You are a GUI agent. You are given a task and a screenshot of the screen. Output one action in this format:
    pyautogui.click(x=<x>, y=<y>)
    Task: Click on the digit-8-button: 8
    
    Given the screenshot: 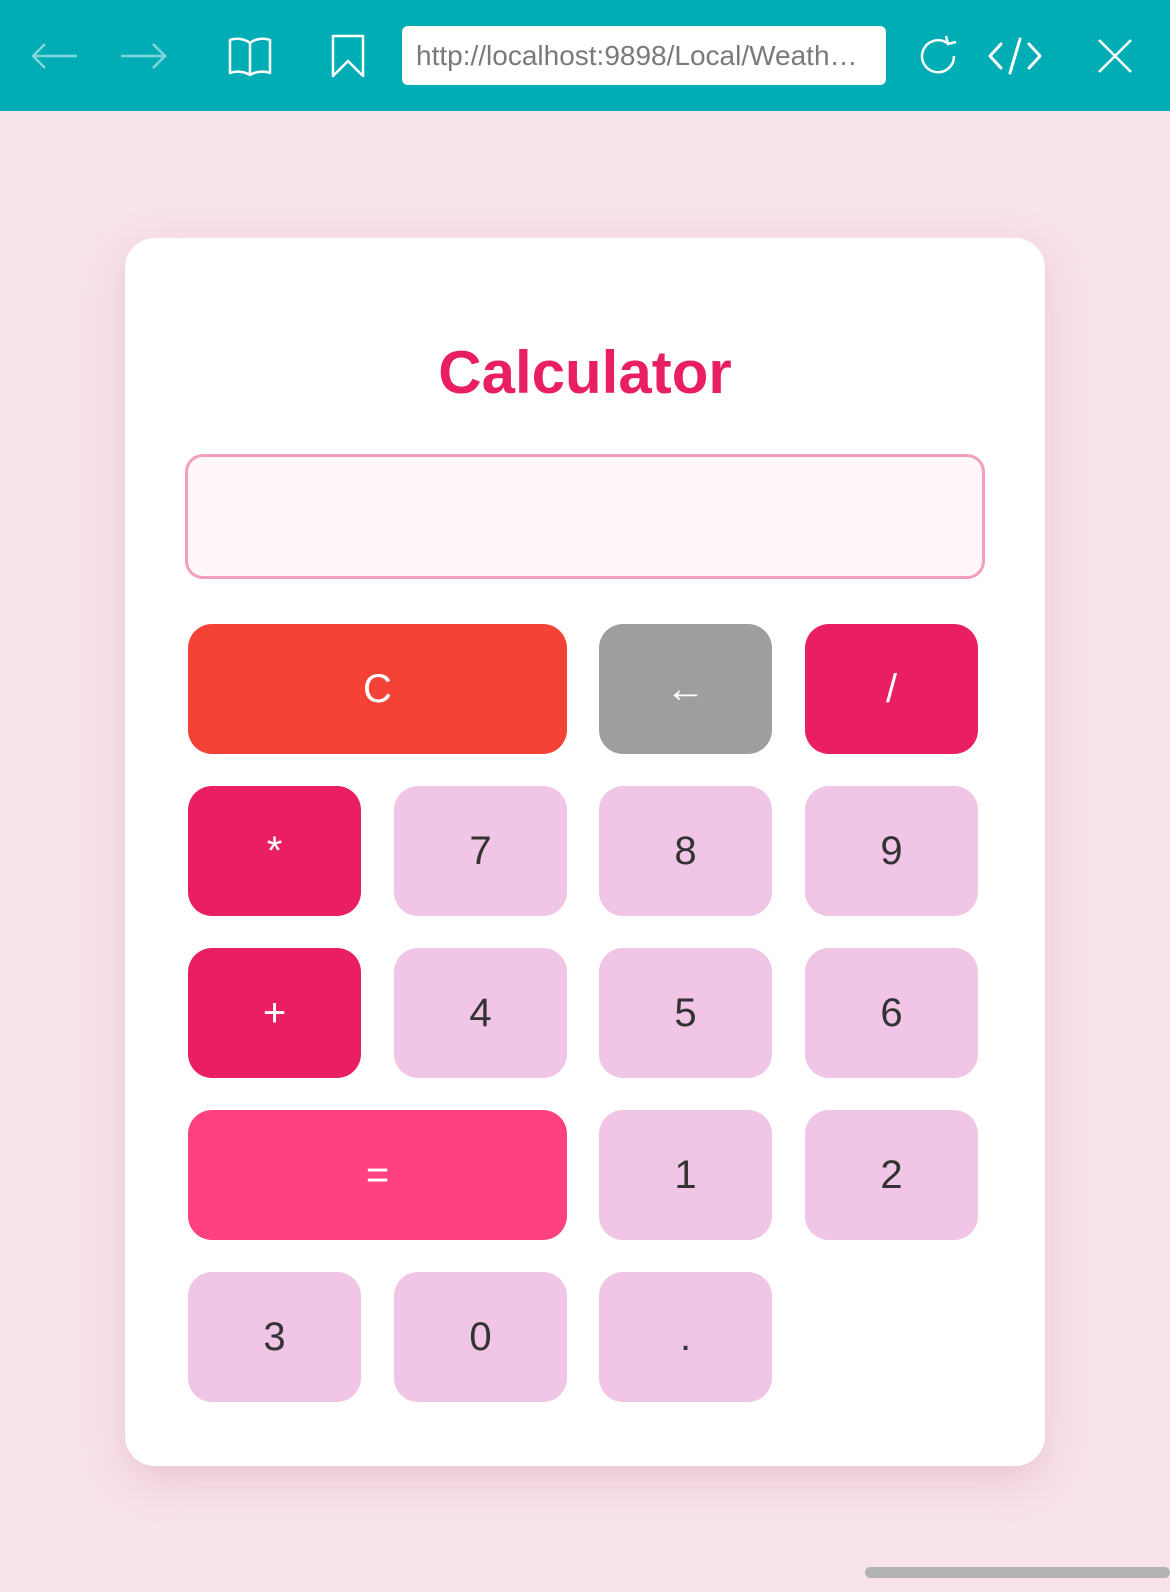 What is the action you would take?
    pyautogui.click(x=685, y=851)
    